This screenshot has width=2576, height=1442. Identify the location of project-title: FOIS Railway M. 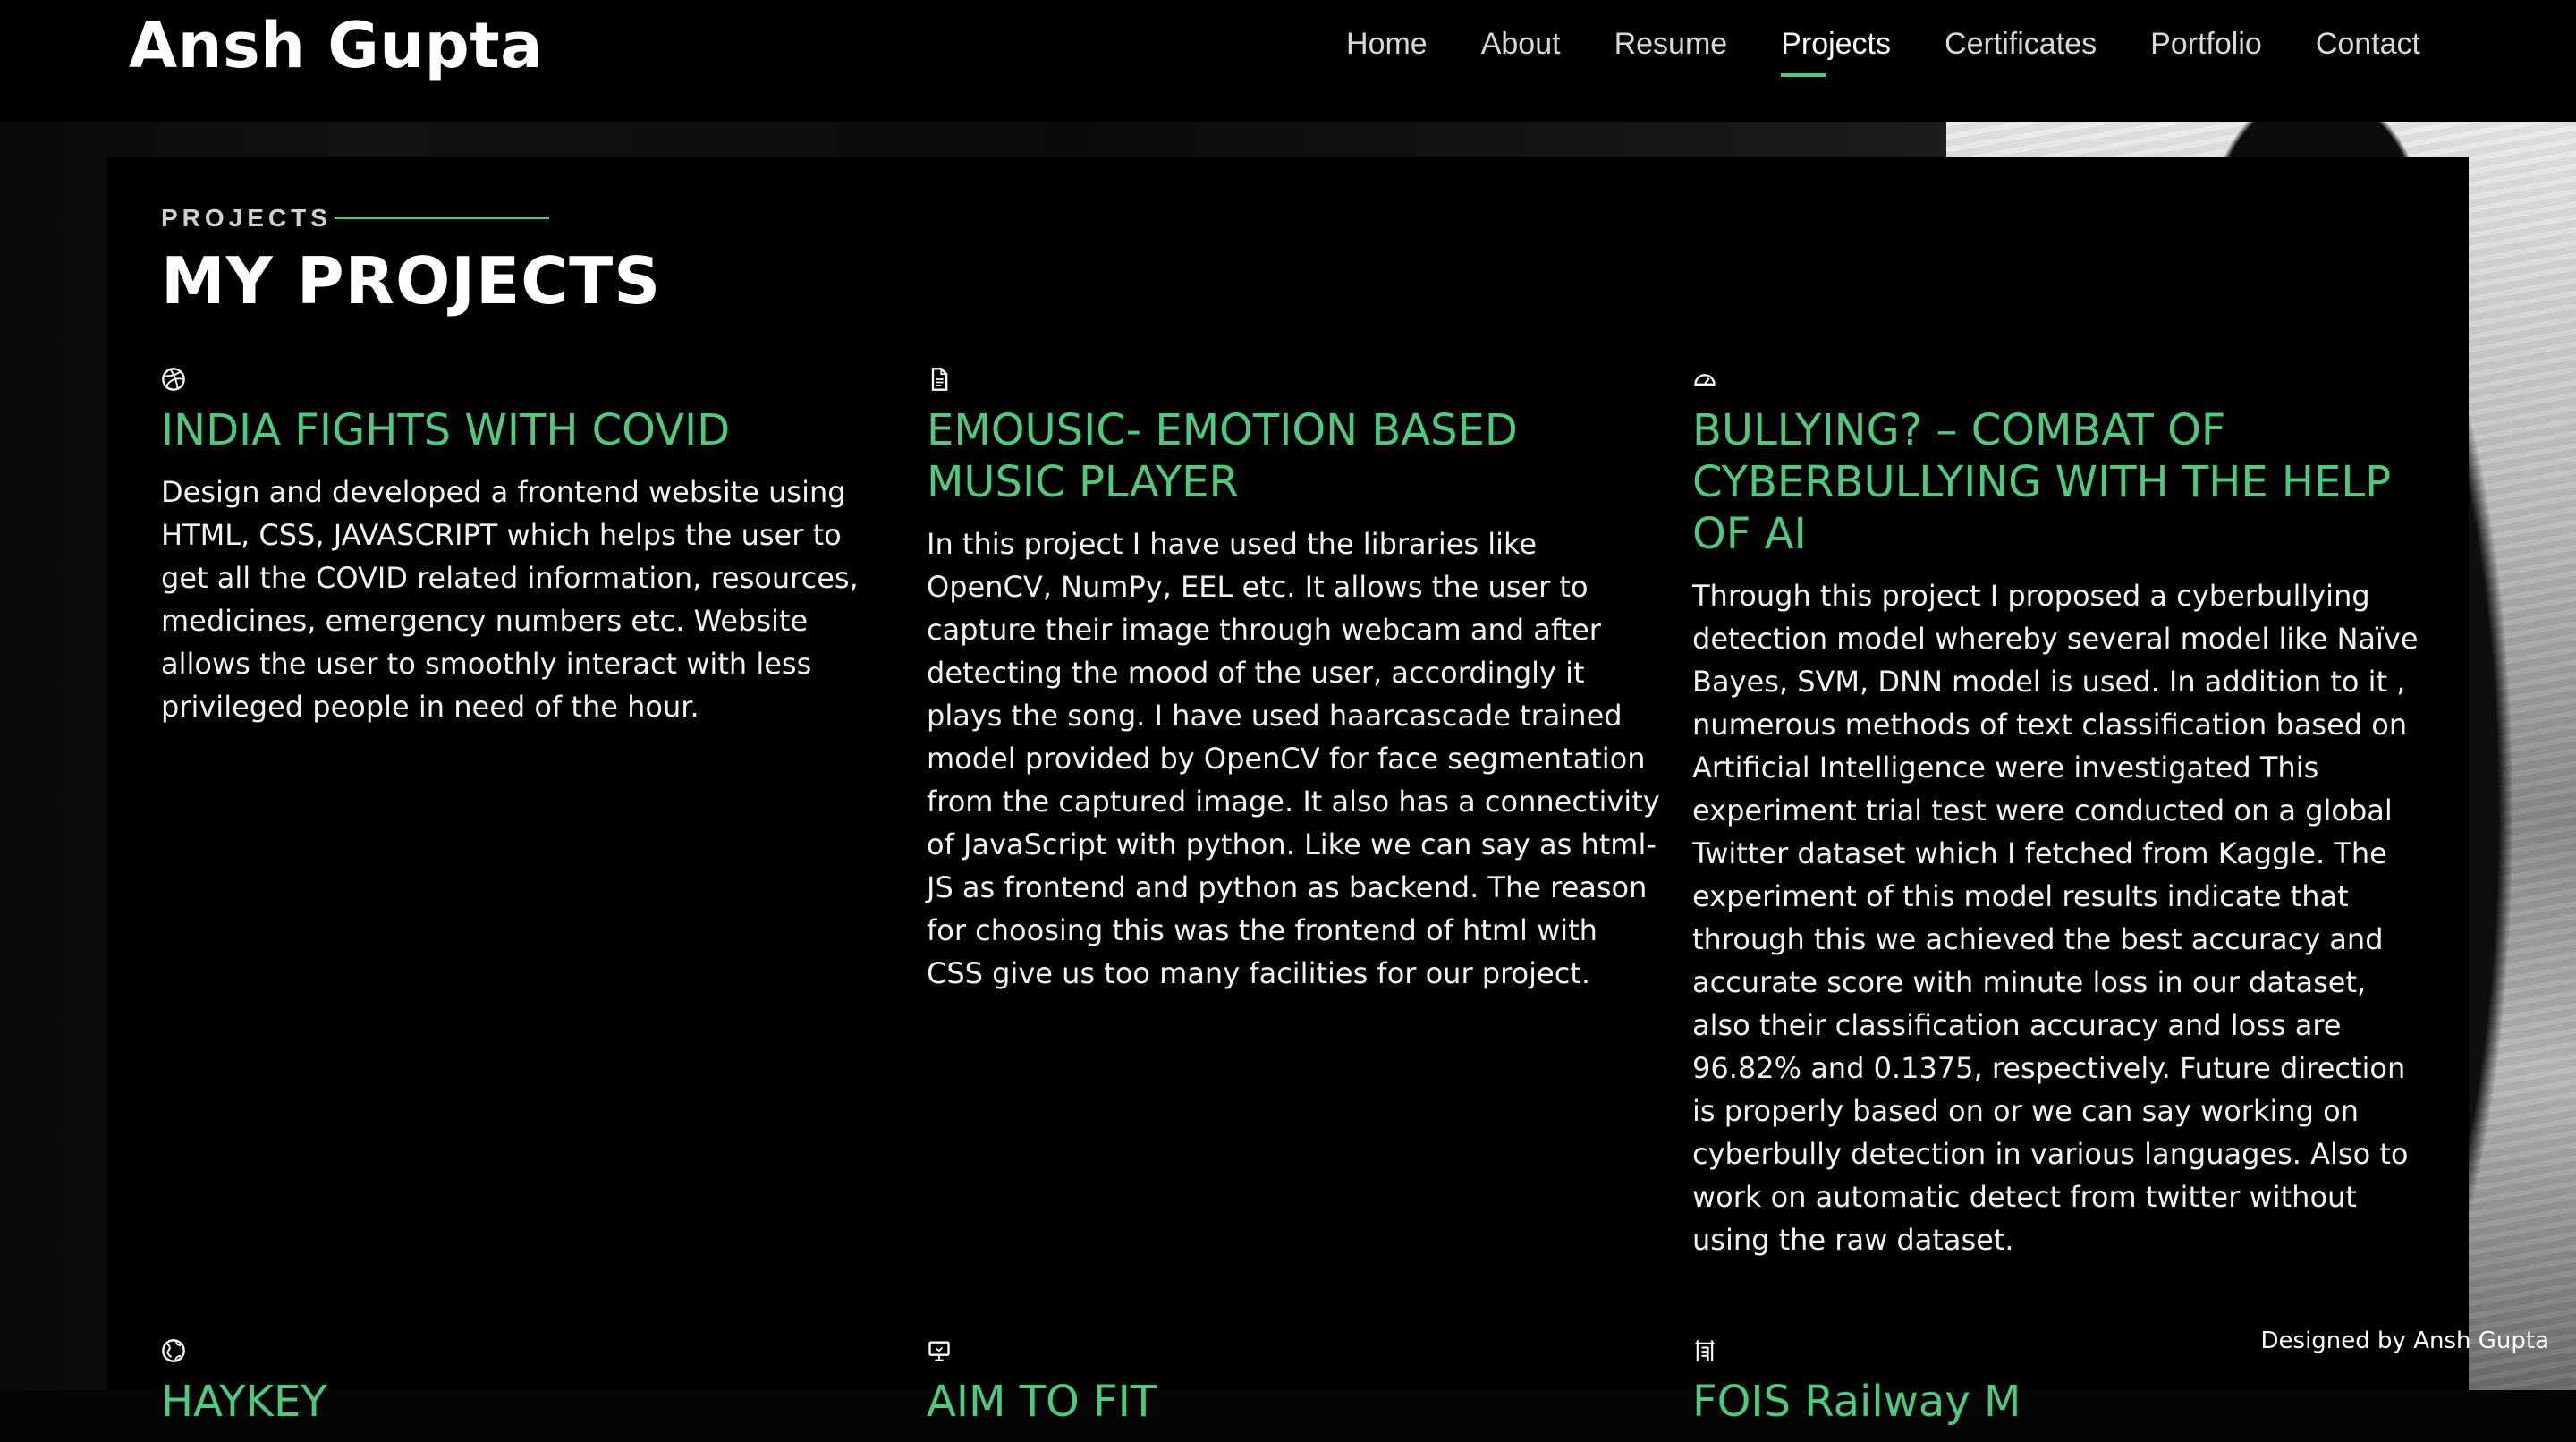
(1856, 1402).